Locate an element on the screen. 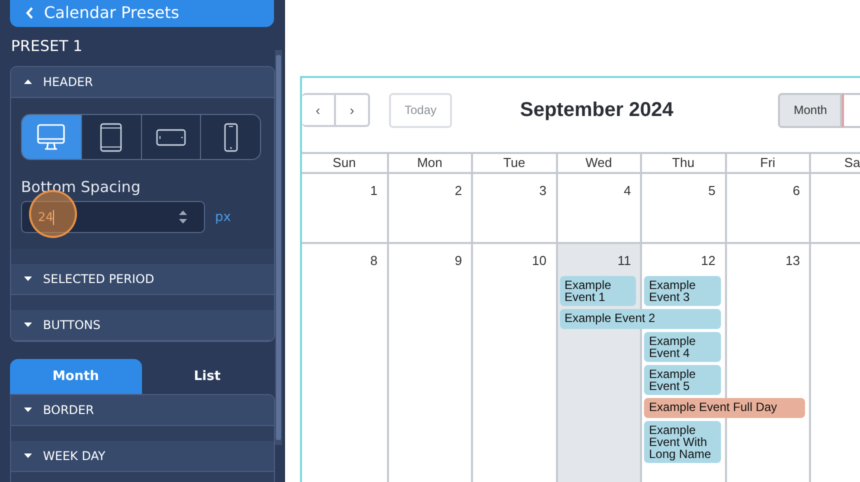 Image resolution: width=860 pixels, height=482 pixels. desktop-icon is located at coordinates (51, 137).